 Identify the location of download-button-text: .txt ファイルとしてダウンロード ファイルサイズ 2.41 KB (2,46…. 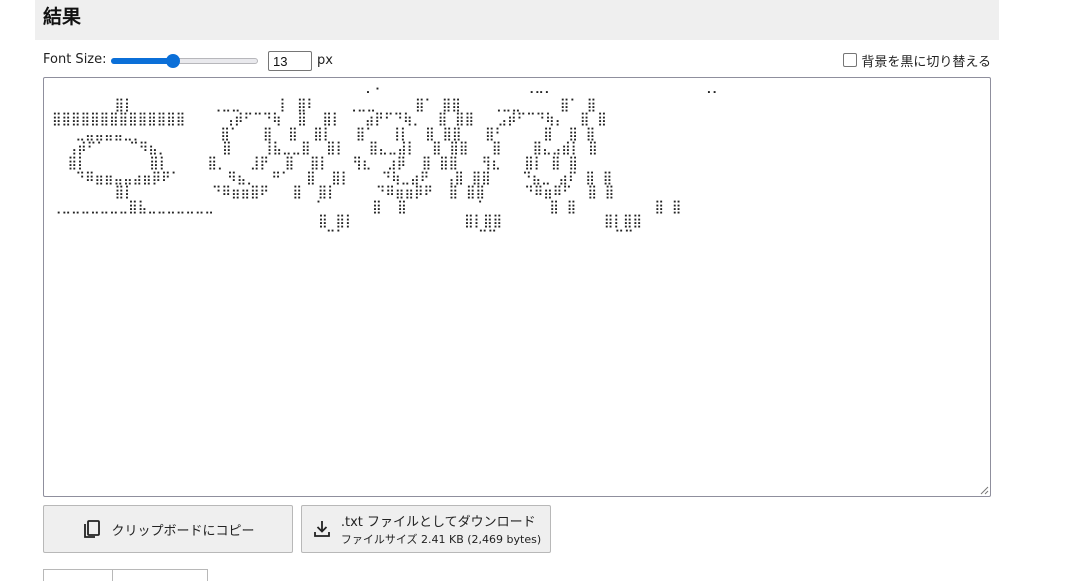
(441, 529).